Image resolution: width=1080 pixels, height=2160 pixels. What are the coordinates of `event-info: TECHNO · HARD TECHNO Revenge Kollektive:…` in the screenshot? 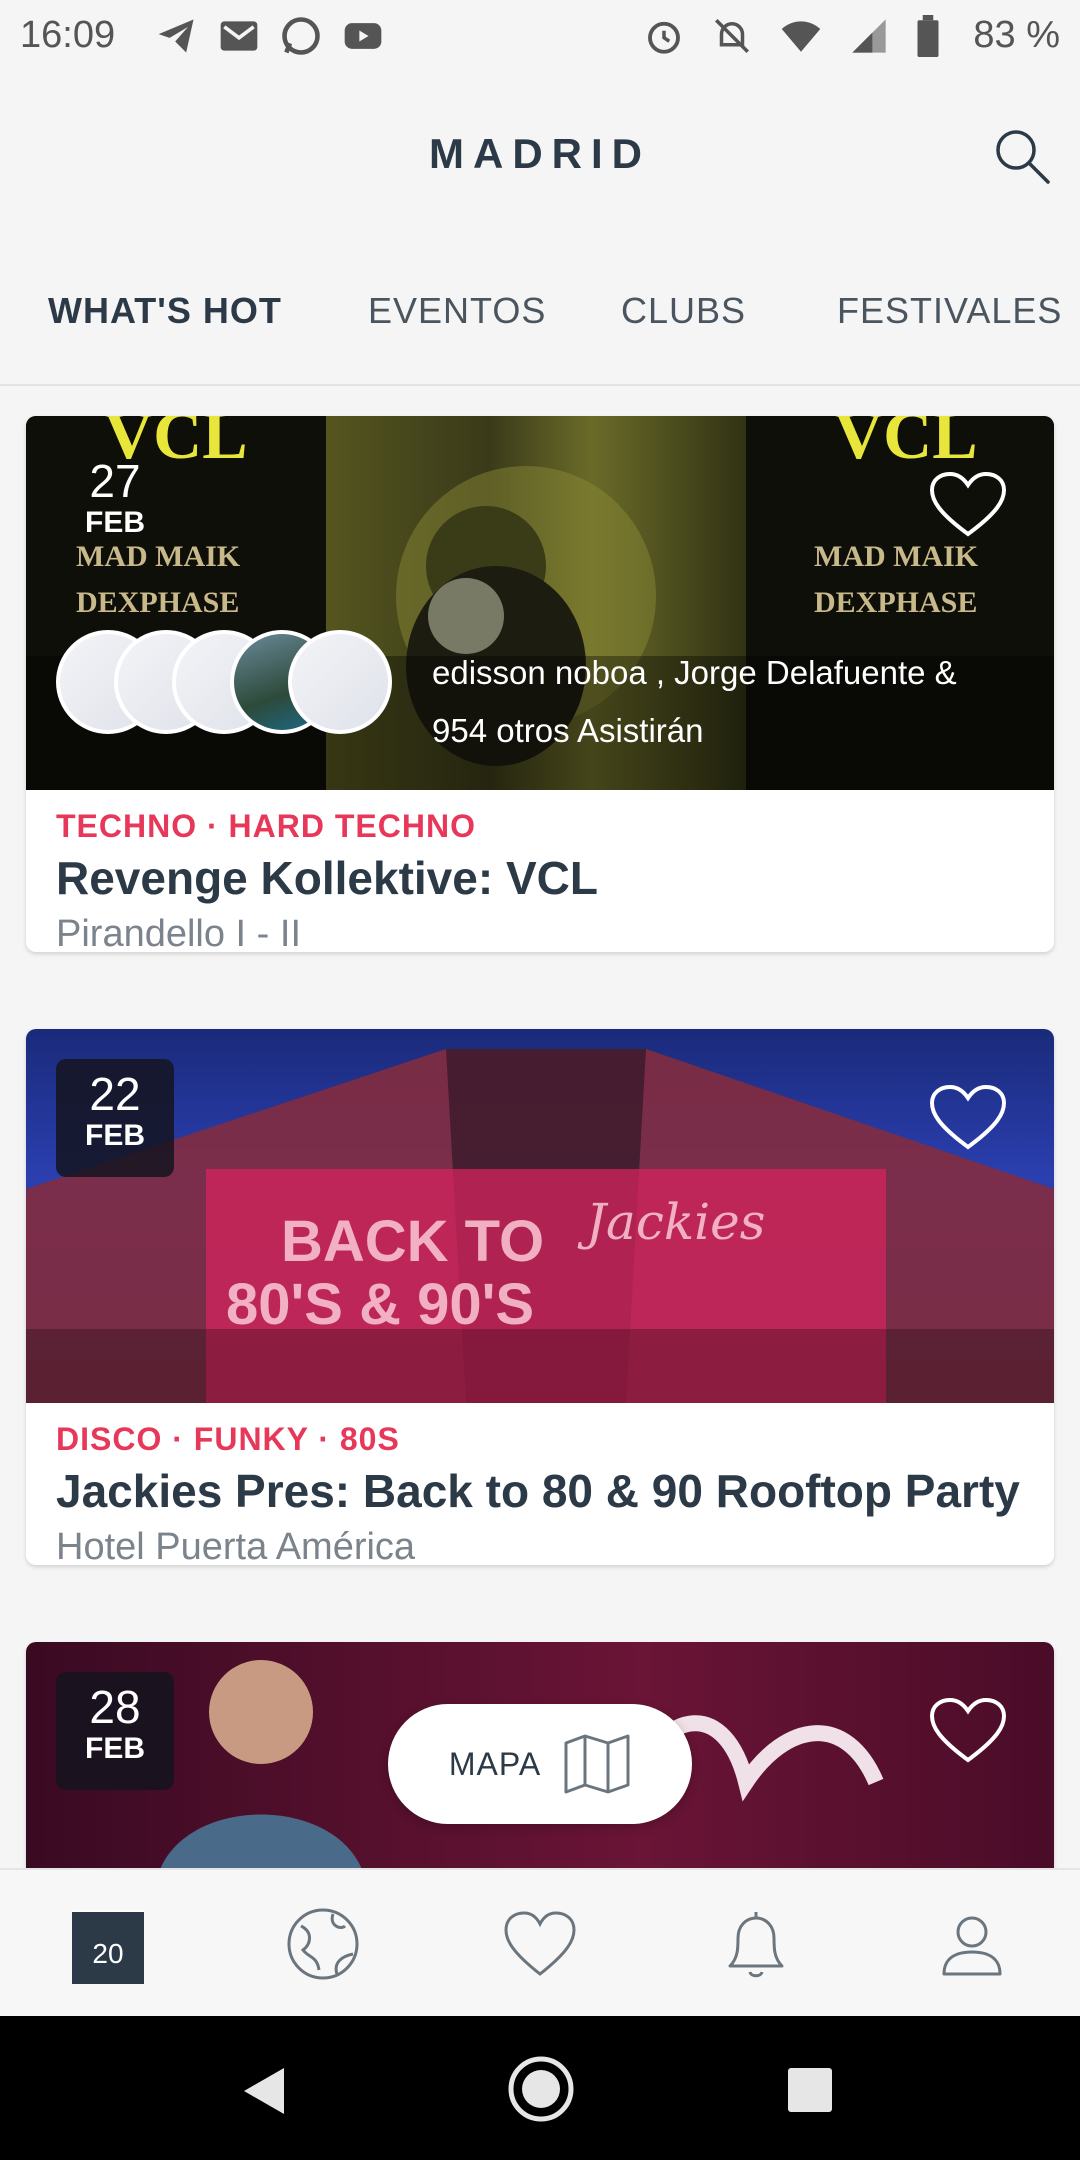 It's located at (540, 871).